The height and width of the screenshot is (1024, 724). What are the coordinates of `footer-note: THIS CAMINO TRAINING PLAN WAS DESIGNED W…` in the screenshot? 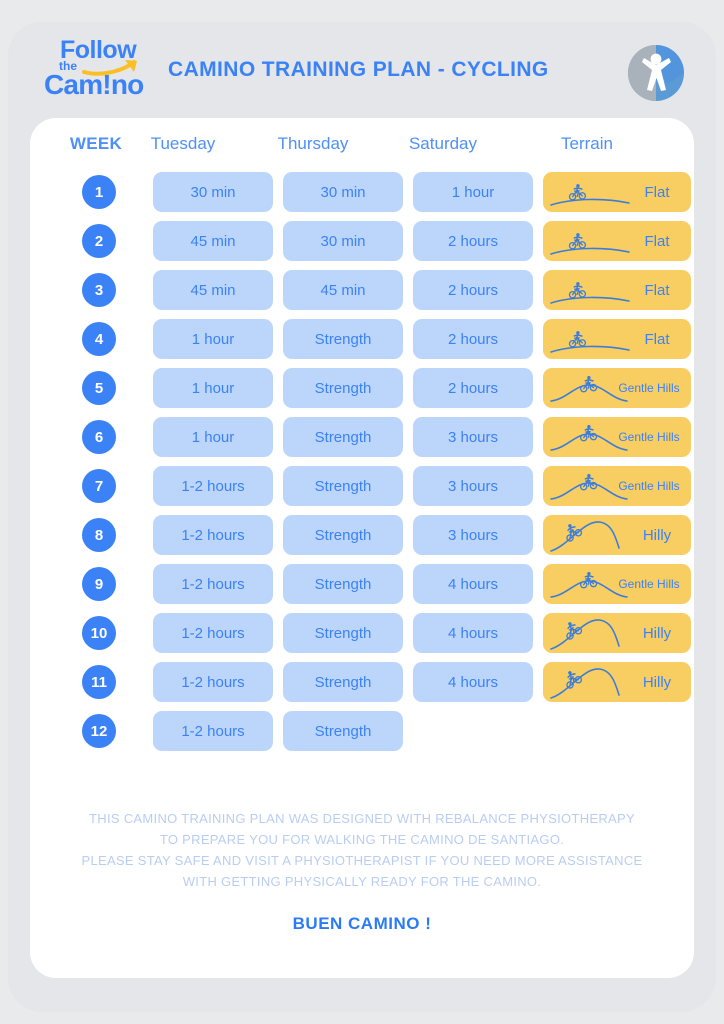 It's located at (362, 871).